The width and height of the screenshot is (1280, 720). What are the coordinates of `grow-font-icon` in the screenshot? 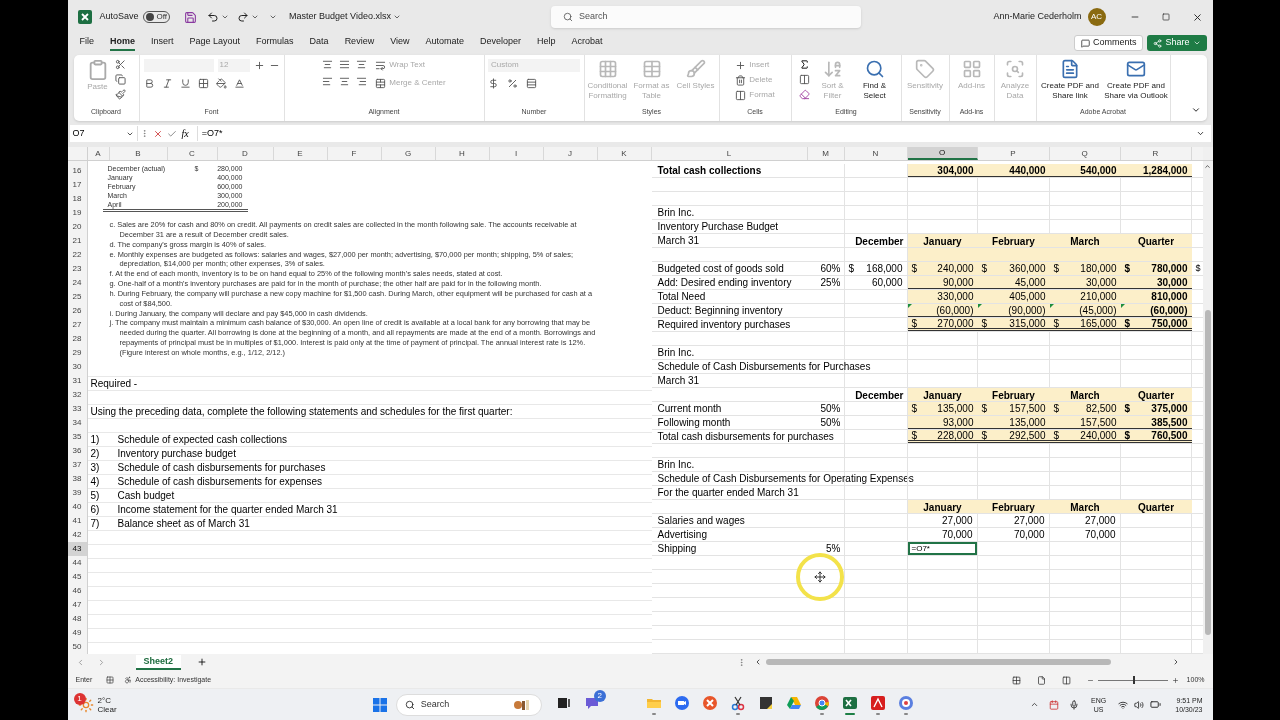 It's located at (259, 65).